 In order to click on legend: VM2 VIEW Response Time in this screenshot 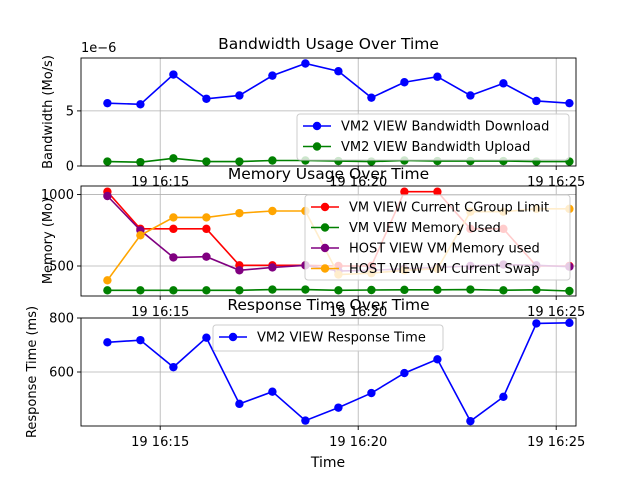, I will do `click(328, 338)`.